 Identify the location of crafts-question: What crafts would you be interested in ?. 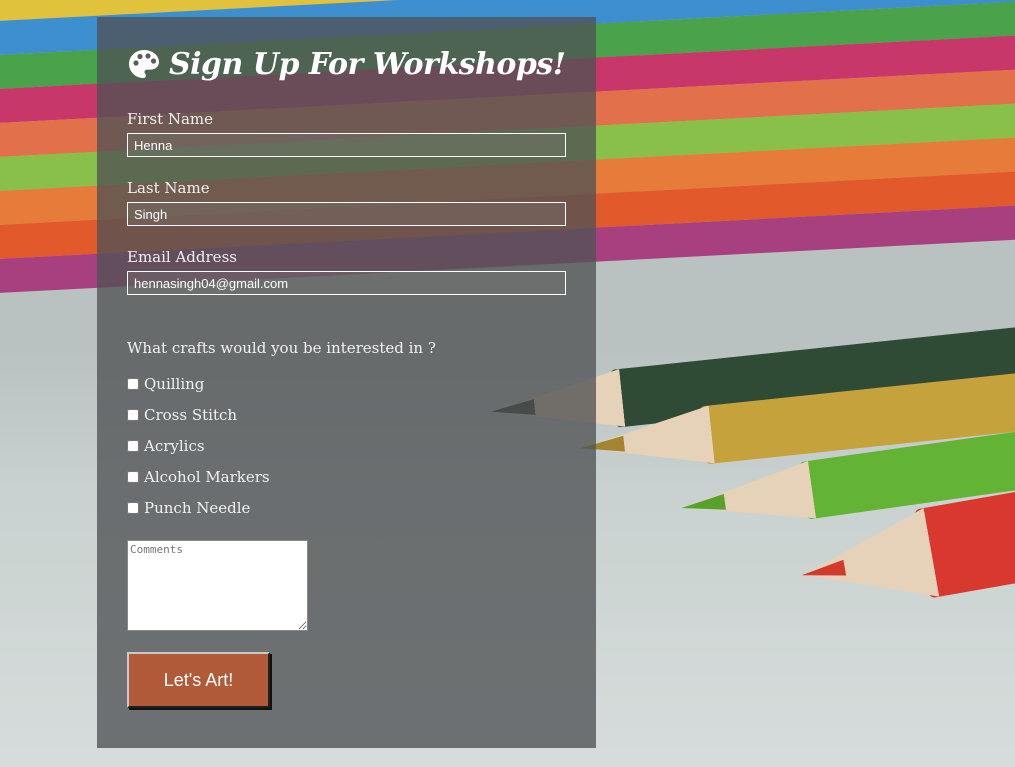
(281, 348).